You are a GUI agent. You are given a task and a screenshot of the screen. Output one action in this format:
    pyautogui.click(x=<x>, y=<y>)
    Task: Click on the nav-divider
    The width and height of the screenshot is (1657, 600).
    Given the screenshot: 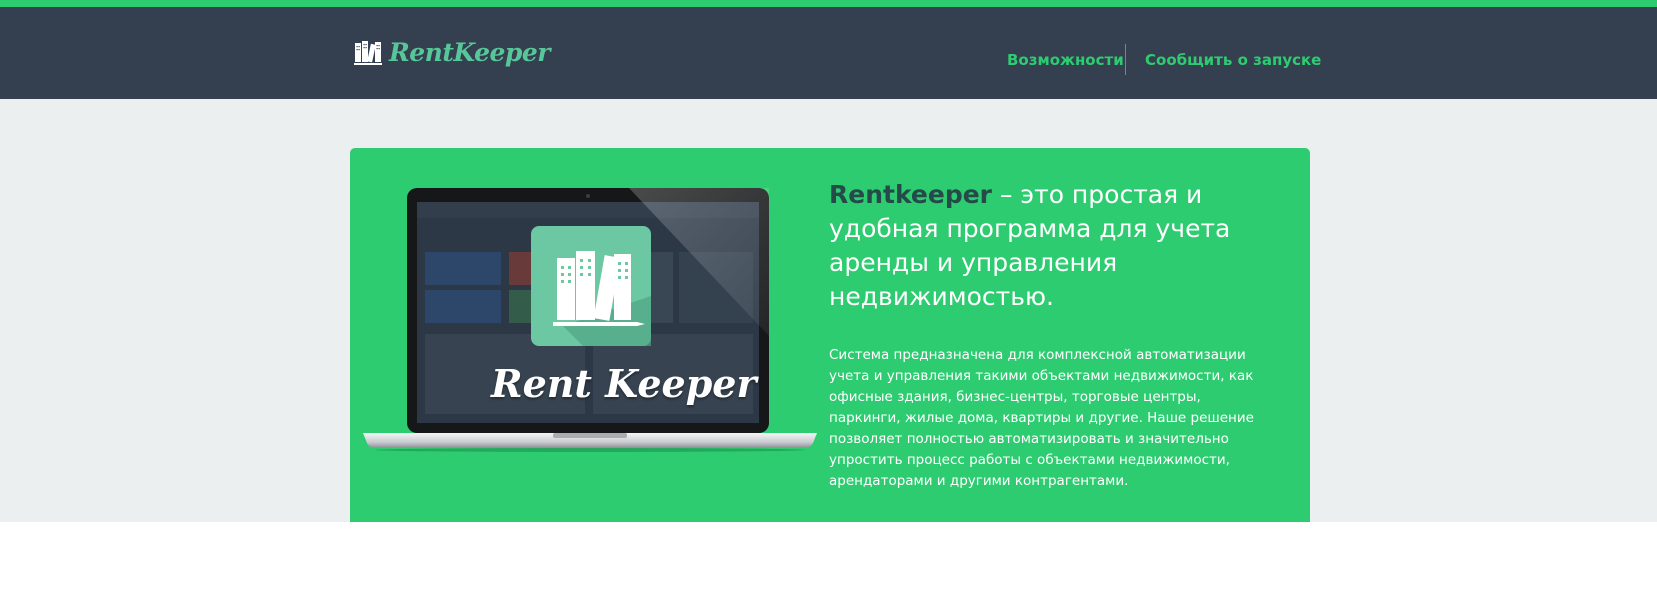 What is the action you would take?
    pyautogui.click(x=1125, y=59)
    